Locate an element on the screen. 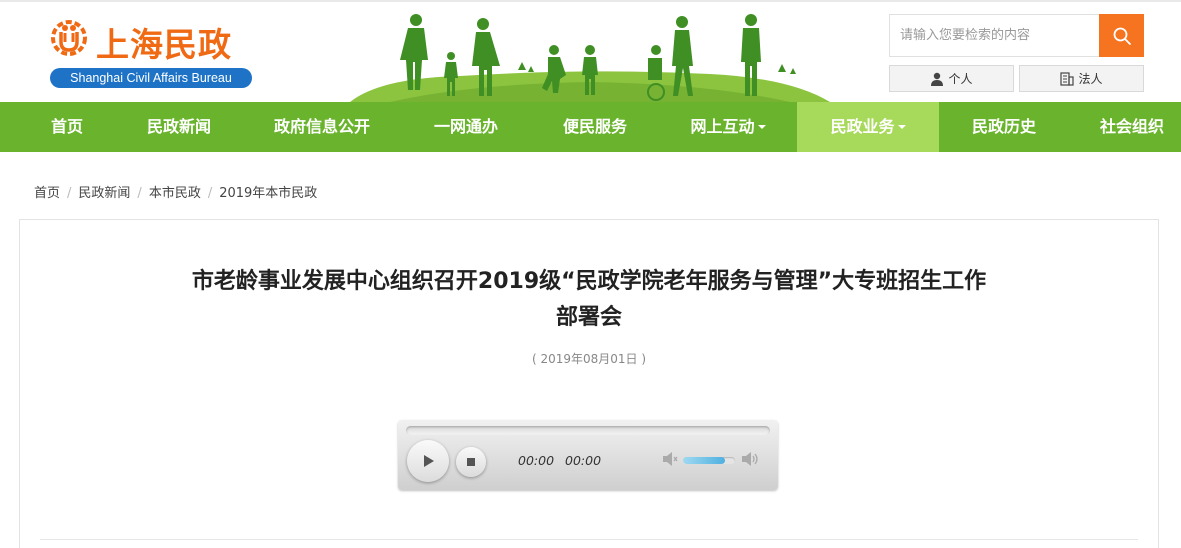 The width and height of the screenshot is (1181, 548). person-icon is located at coordinates (937, 79).